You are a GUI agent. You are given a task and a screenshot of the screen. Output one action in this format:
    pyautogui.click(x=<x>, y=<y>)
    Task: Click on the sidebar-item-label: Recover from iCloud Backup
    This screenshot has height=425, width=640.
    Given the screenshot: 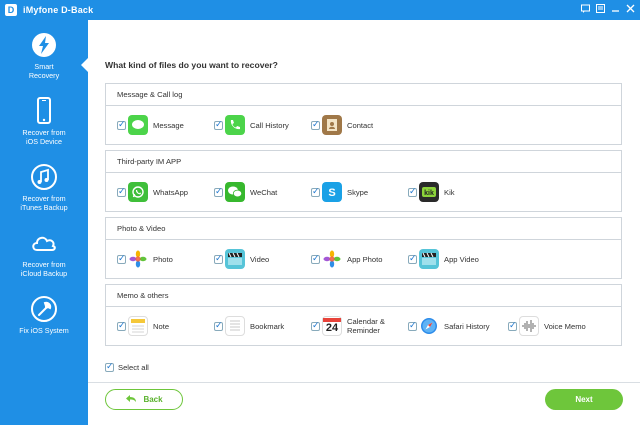 What is the action you would take?
    pyautogui.click(x=44, y=269)
    